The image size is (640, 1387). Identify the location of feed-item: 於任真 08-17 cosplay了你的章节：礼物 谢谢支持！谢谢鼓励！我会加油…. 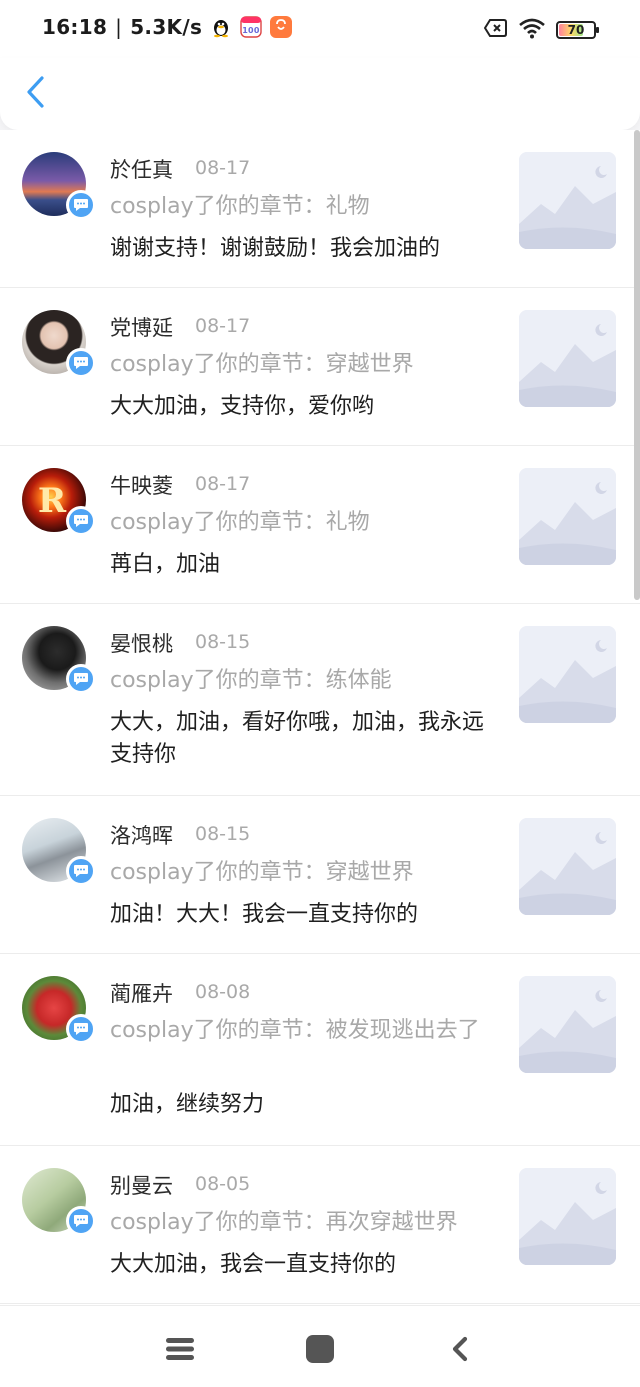
(320, 209).